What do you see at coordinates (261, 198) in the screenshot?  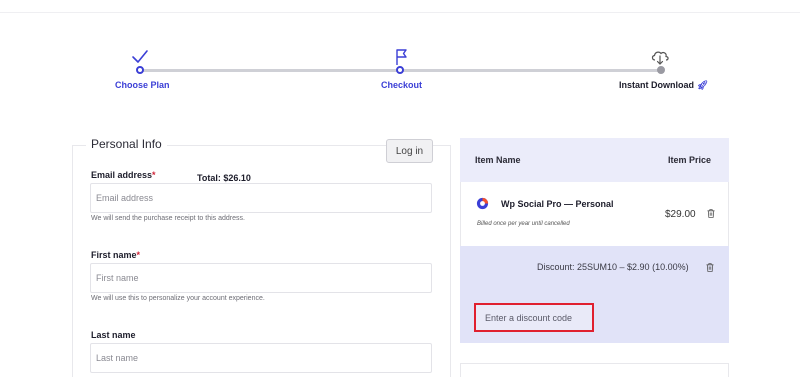 I see `email-field` at bounding box center [261, 198].